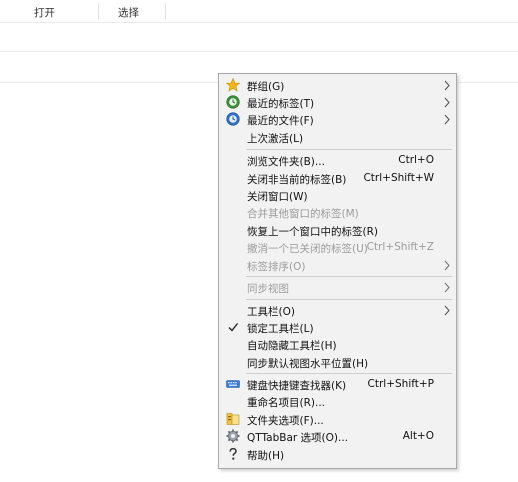  What do you see at coordinates (337, 454) in the screenshot?
I see `menu-item-help: 帮助(H)` at bounding box center [337, 454].